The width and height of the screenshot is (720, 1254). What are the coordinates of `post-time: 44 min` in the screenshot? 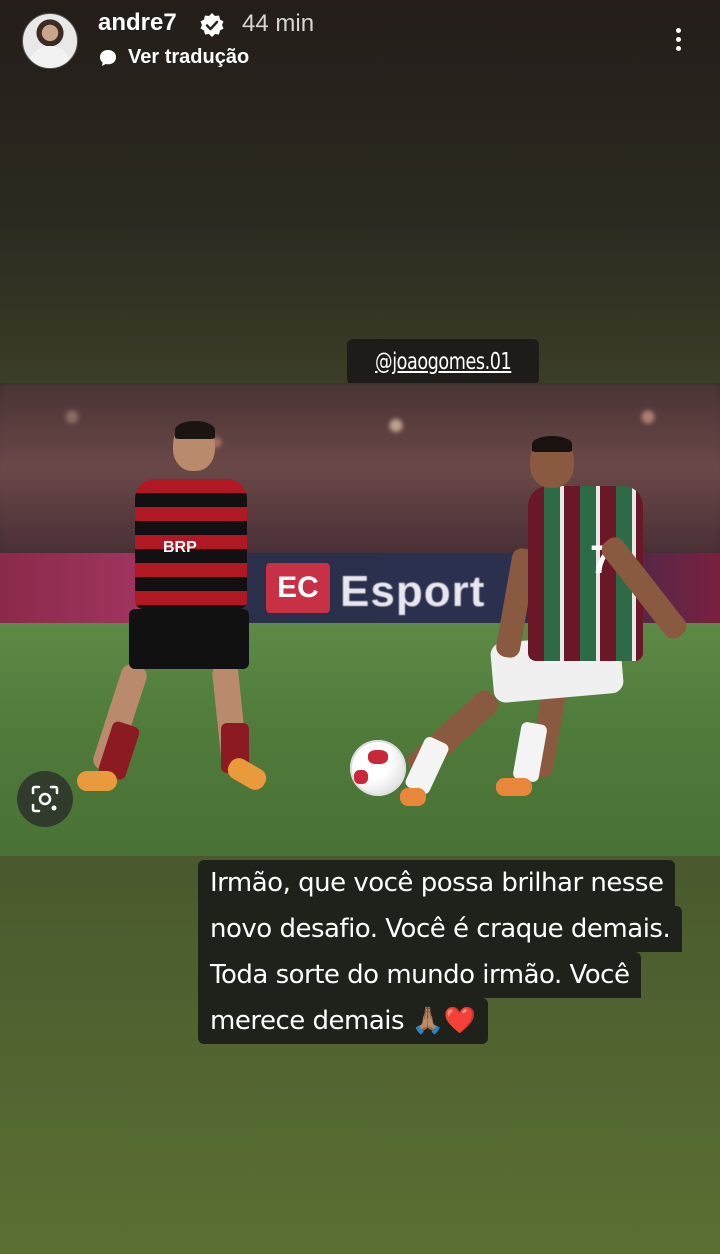 It's located at (278, 23).